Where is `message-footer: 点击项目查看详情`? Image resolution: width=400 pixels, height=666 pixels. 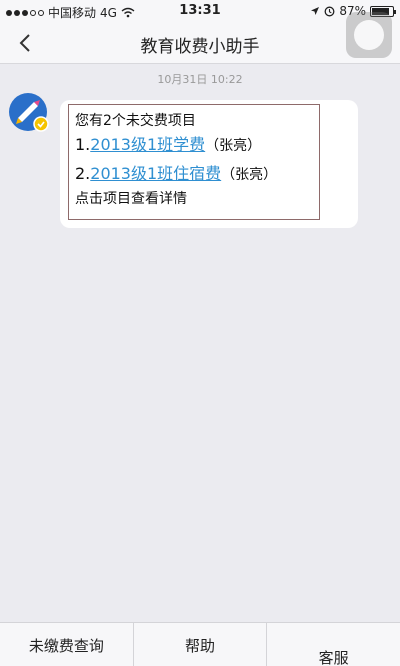 message-footer: 点击项目查看详情 is located at coordinates (131, 199).